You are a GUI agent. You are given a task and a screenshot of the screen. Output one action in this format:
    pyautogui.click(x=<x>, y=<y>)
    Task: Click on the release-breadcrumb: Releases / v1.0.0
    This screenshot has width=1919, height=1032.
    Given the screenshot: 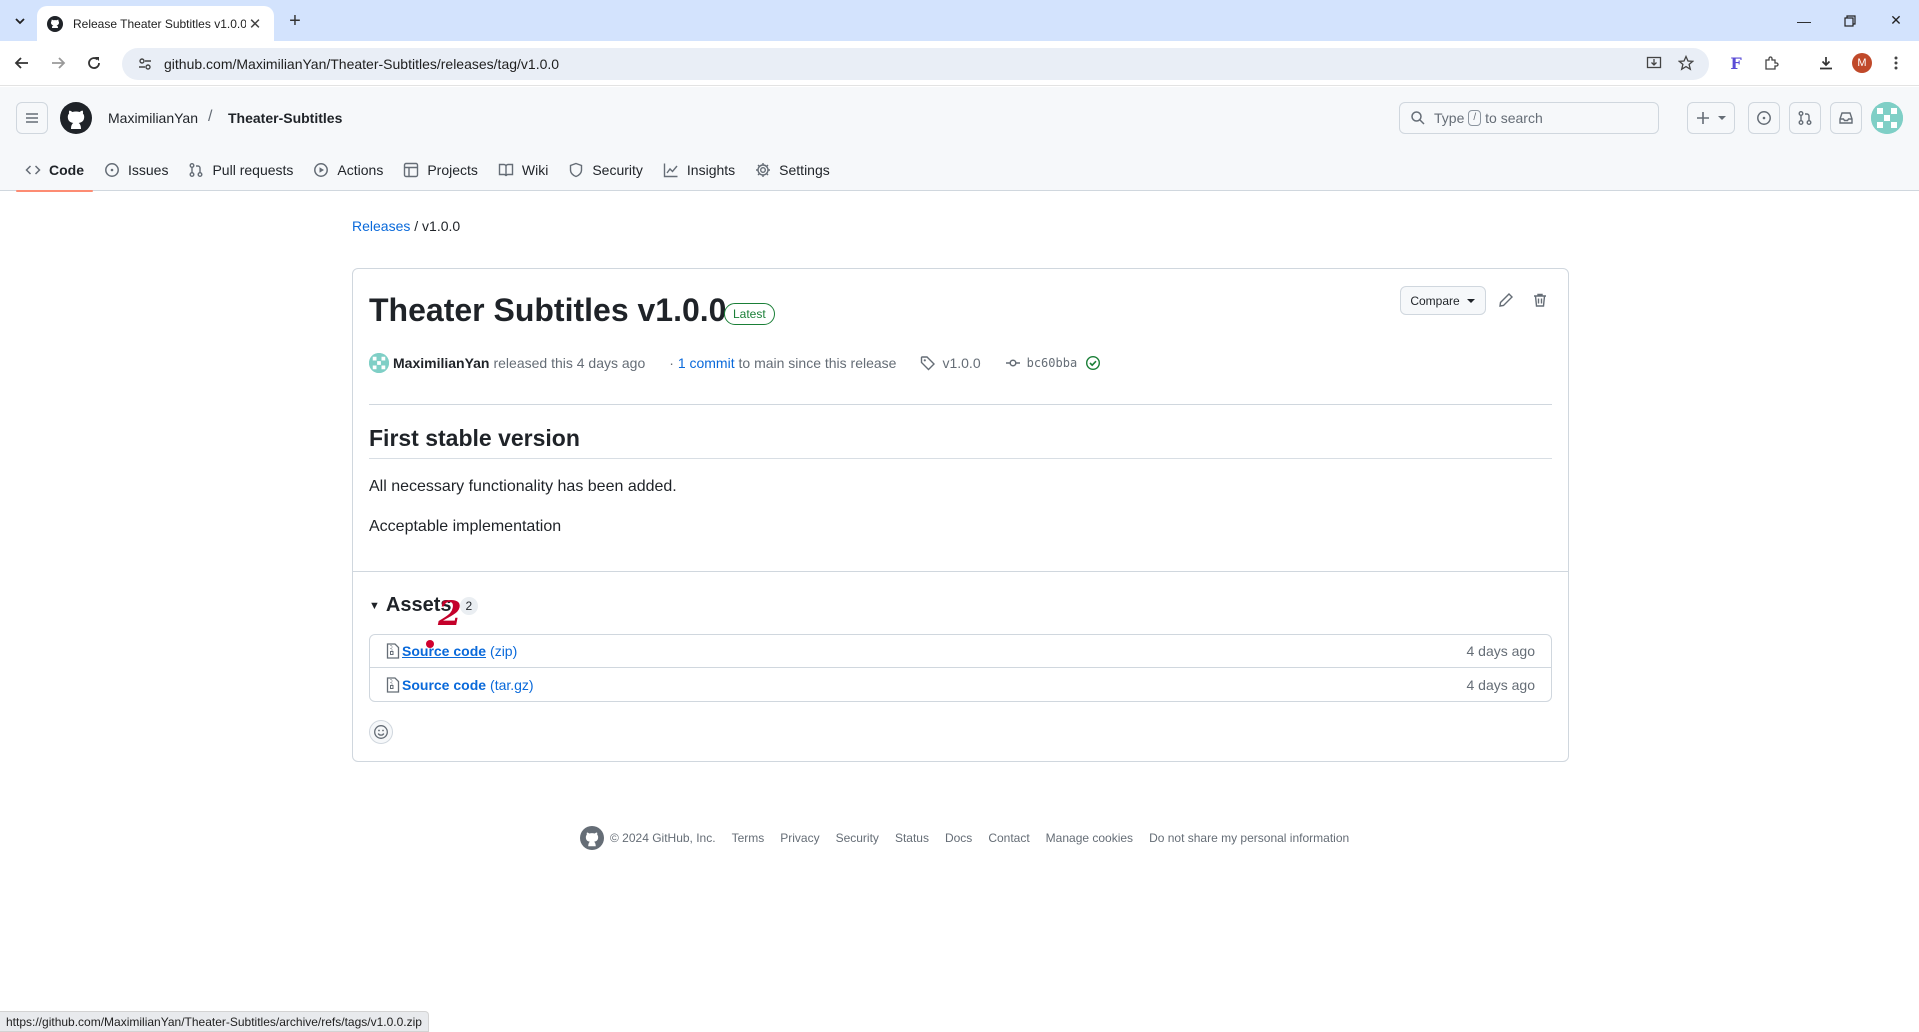 What is the action you would take?
    pyautogui.click(x=406, y=226)
    